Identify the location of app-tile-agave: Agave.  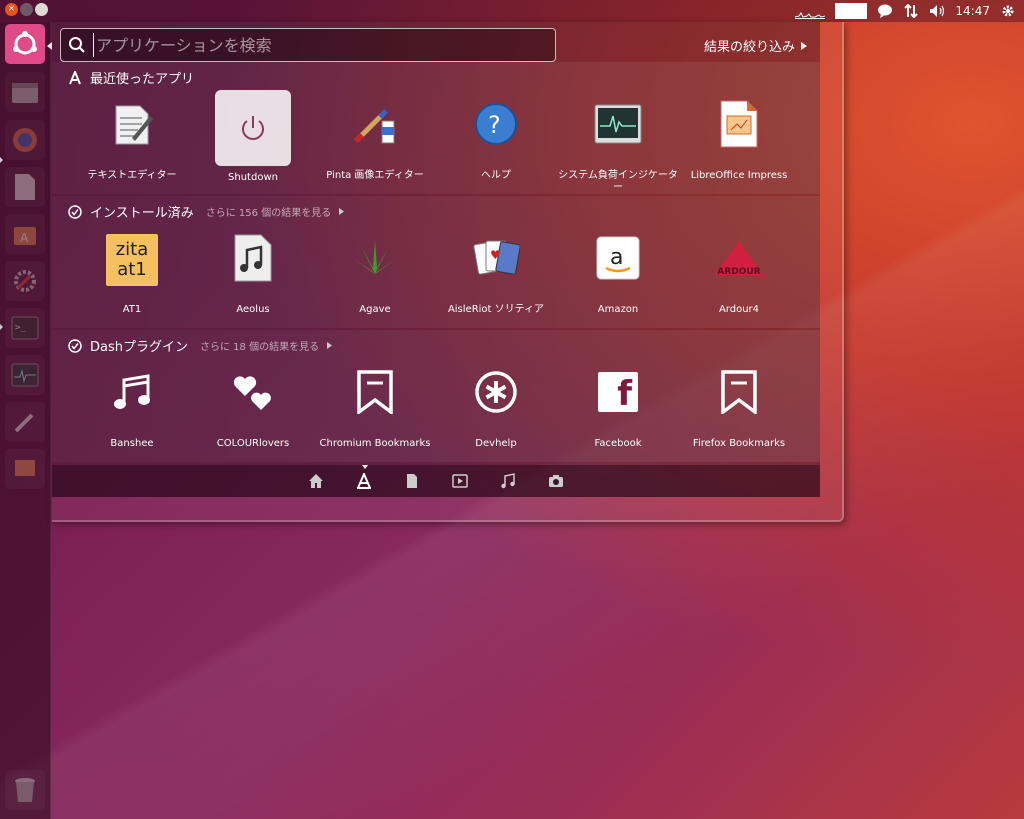
(375, 278).